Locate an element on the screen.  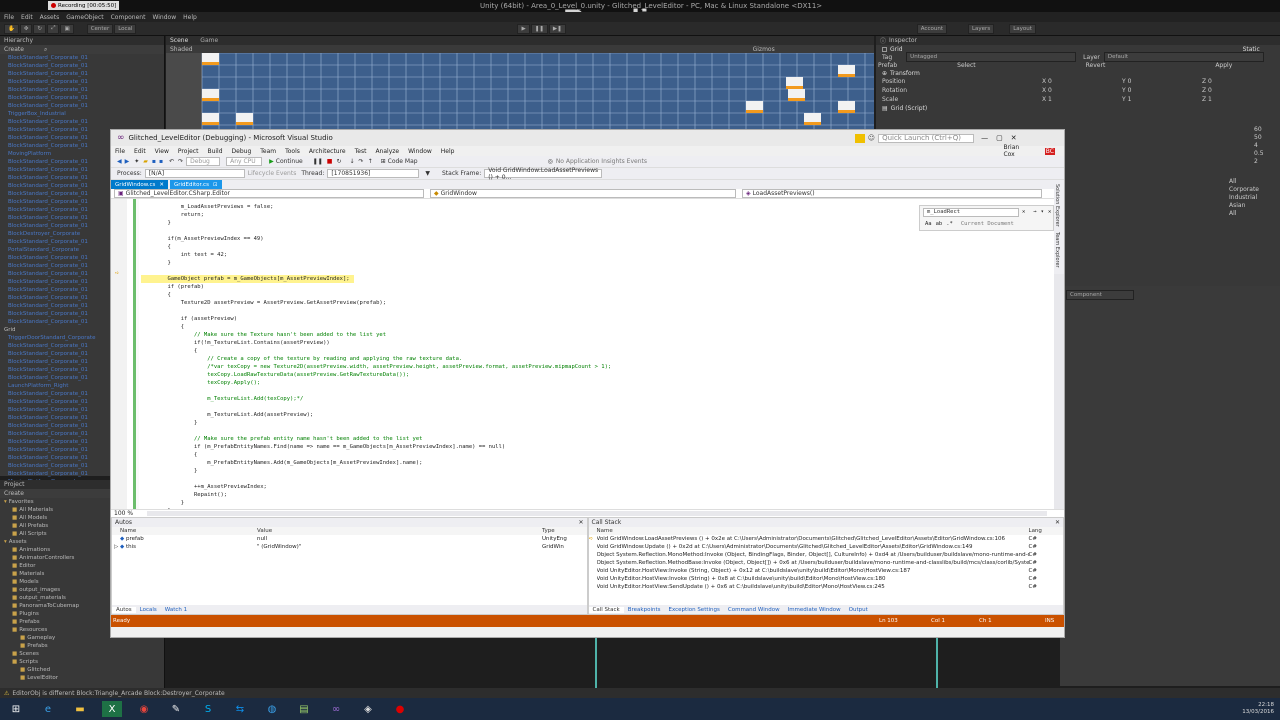
code-line: if (prefab) is located at coordinates (172, 287).